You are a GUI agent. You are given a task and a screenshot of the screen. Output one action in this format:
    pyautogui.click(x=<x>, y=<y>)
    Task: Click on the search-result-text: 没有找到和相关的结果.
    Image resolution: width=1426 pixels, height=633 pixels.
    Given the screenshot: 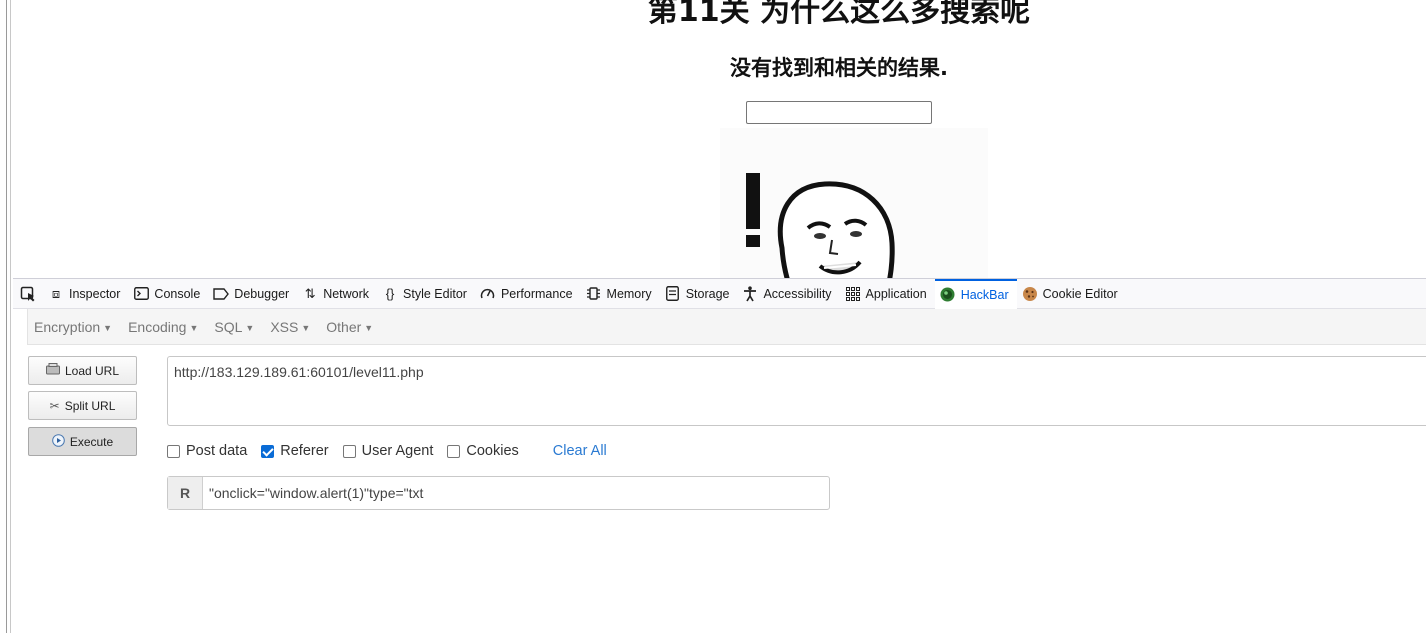 What is the action you would take?
    pyautogui.click(x=839, y=68)
    